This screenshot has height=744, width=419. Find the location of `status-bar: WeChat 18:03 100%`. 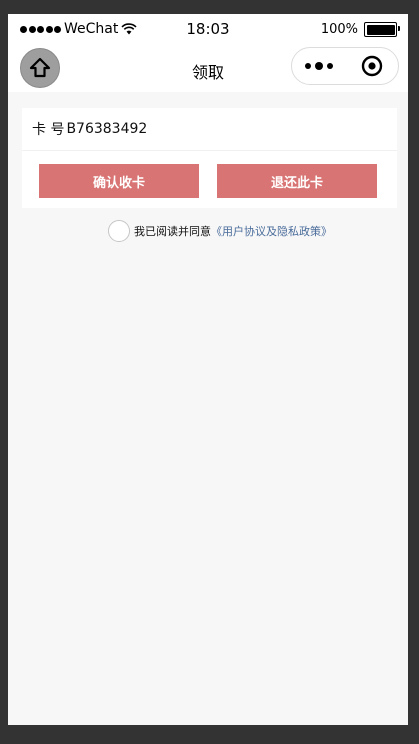

status-bar: WeChat 18:03 100% is located at coordinates (208, 29).